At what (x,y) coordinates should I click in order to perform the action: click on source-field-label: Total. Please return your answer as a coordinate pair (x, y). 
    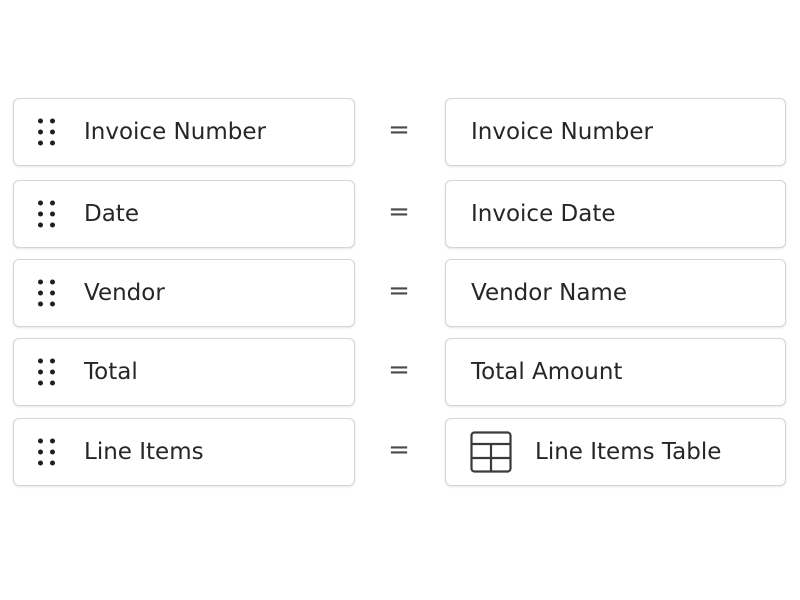
    Looking at the image, I should click on (111, 372).